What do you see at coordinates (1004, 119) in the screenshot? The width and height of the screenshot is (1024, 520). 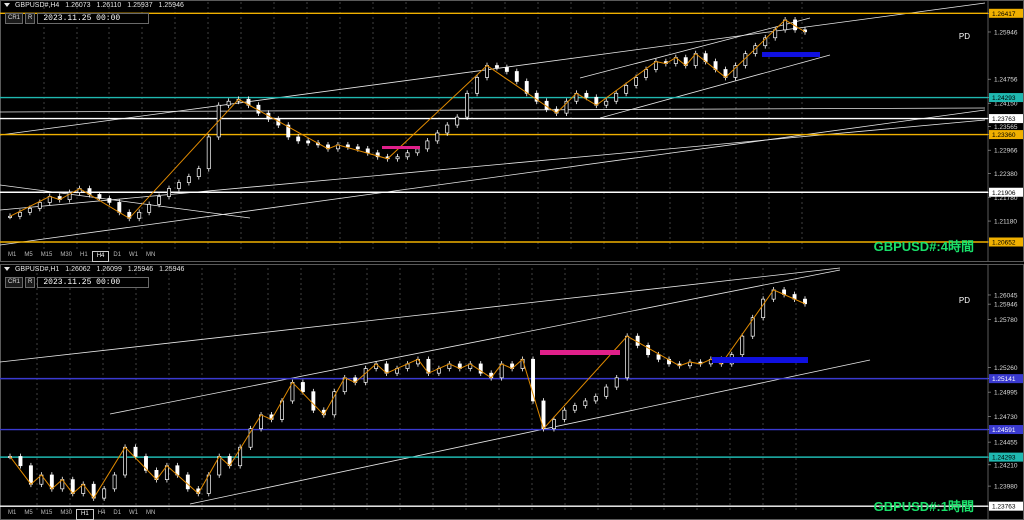 I see `level-label: 1.23763` at bounding box center [1004, 119].